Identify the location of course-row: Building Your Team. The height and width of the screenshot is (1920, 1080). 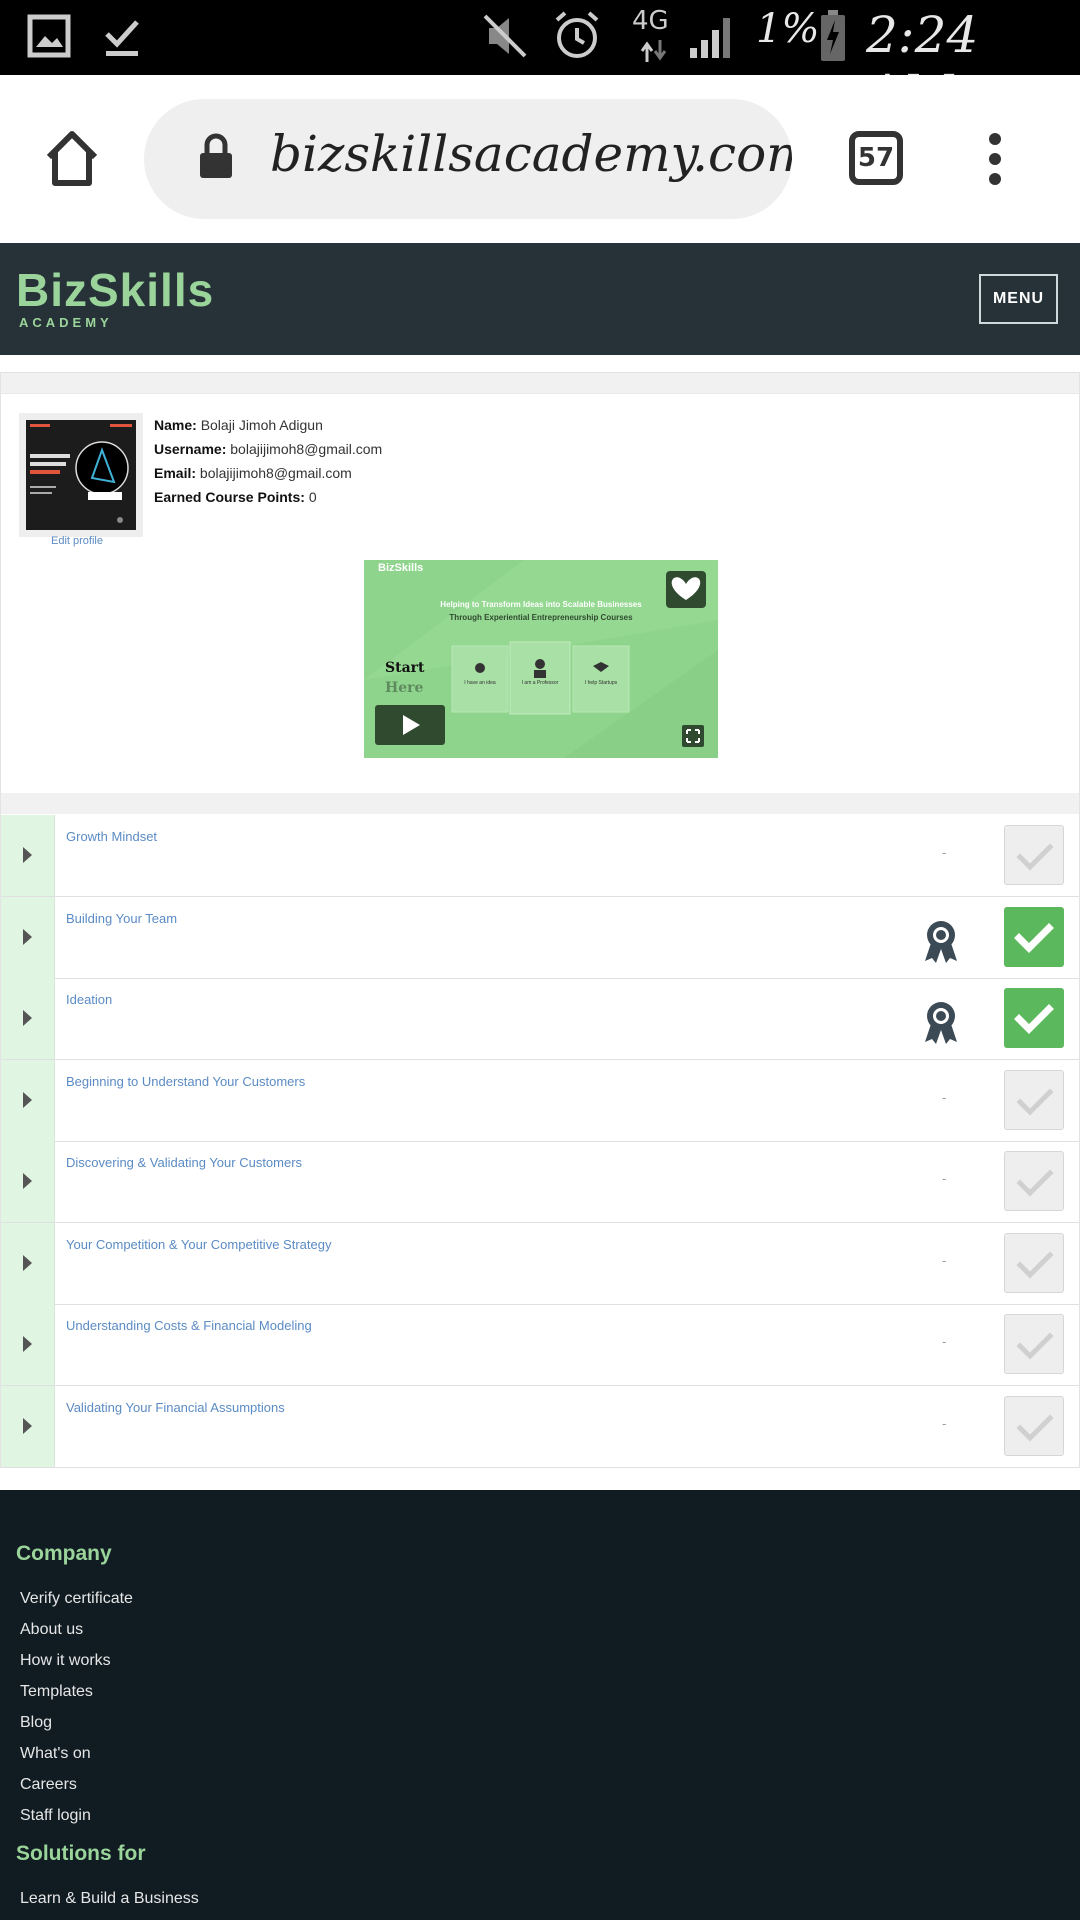
(540, 937).